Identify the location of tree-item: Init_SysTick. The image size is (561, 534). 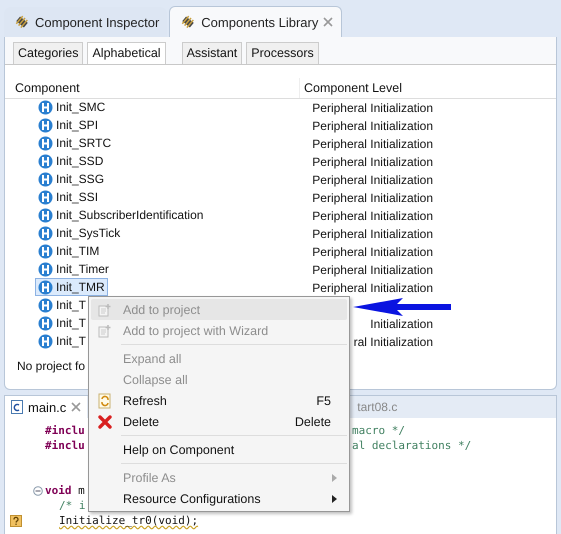
(79, 233).